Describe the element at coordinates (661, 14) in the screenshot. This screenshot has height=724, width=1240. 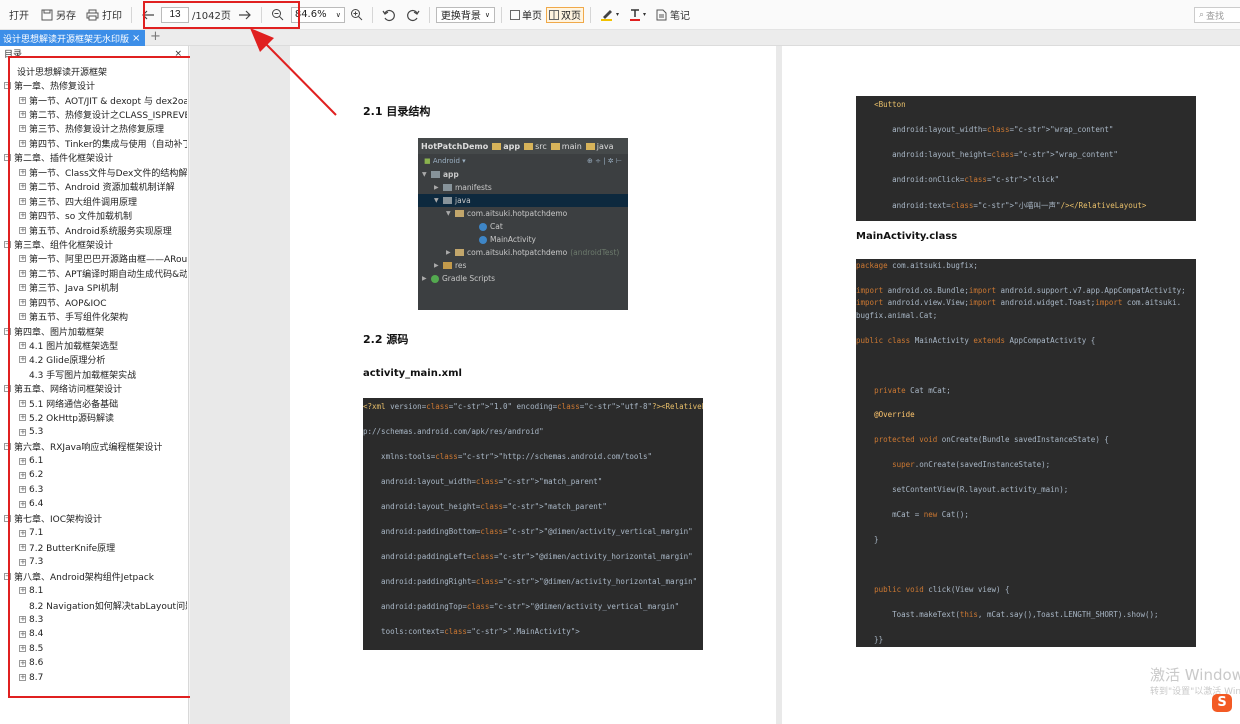
I see `note-icon` at that location.